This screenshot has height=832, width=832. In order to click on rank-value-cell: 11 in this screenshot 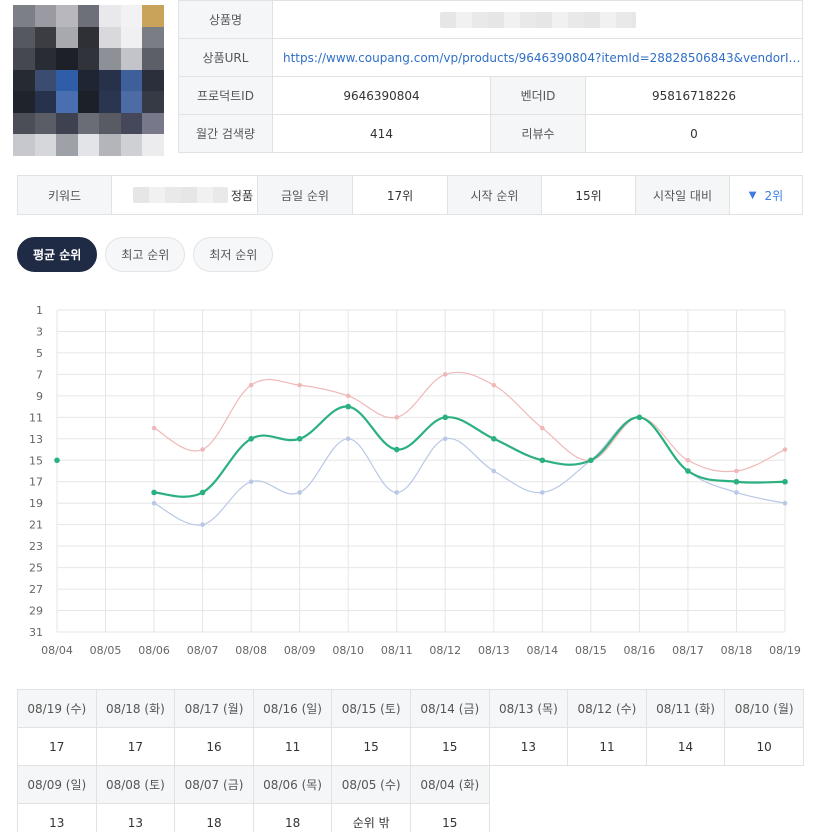, I will do `click(607, 746)`.